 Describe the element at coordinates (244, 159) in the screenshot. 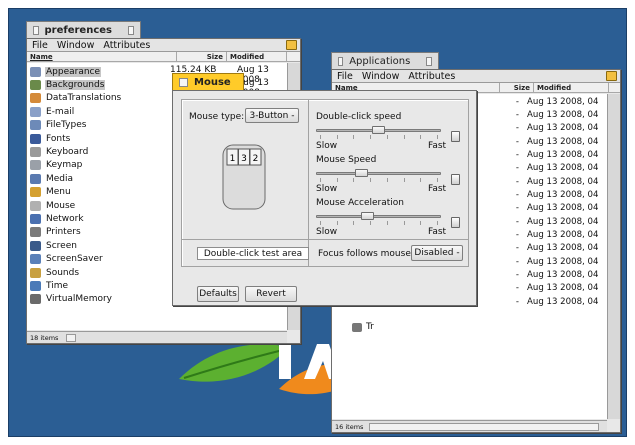

I see `mouse-button-3: 3` at that location.